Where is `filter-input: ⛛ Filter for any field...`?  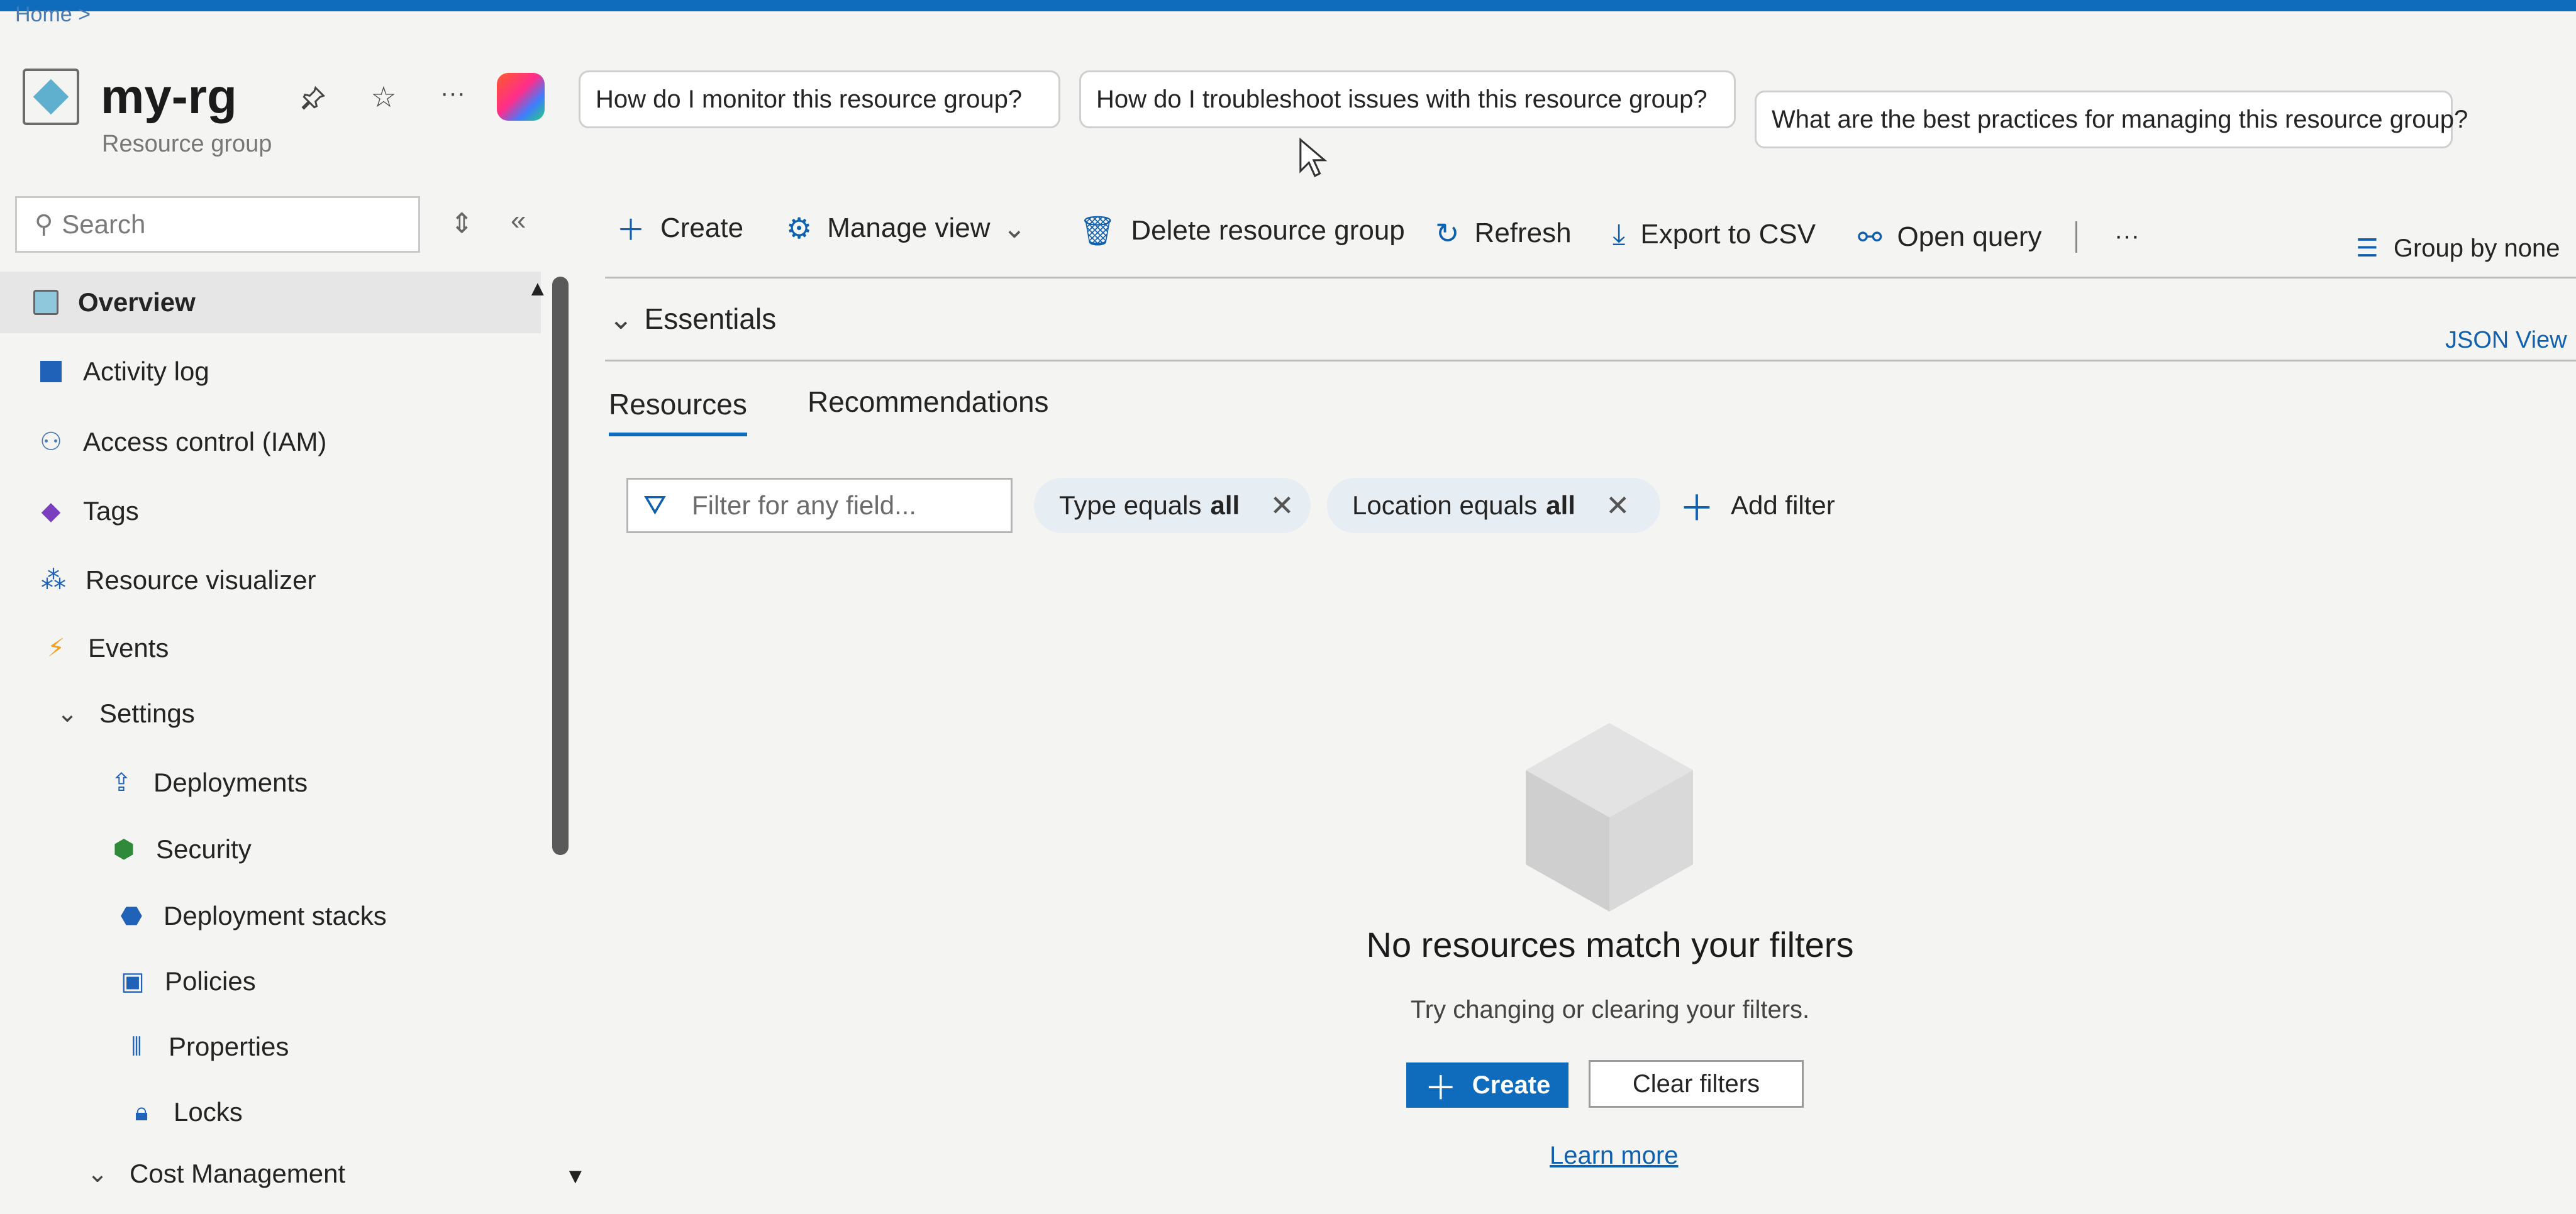
filter-input: ⛛ Filter for any field... is located at coordinates (819, 505).